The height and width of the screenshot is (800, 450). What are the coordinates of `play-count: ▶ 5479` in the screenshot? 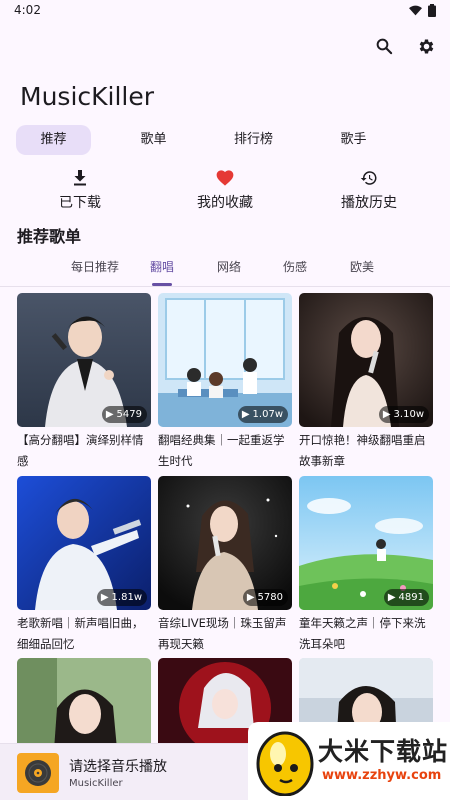 It's located at (124, 414).